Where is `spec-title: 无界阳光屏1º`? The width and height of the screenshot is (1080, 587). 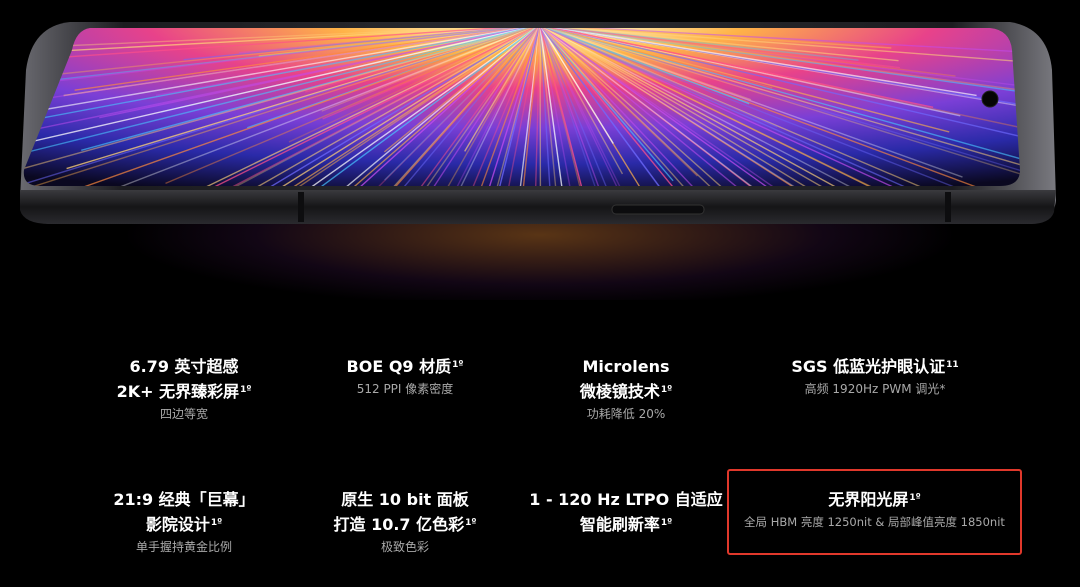
spec-title: 无界阳光屏1º is located at coordinates (874, 499).